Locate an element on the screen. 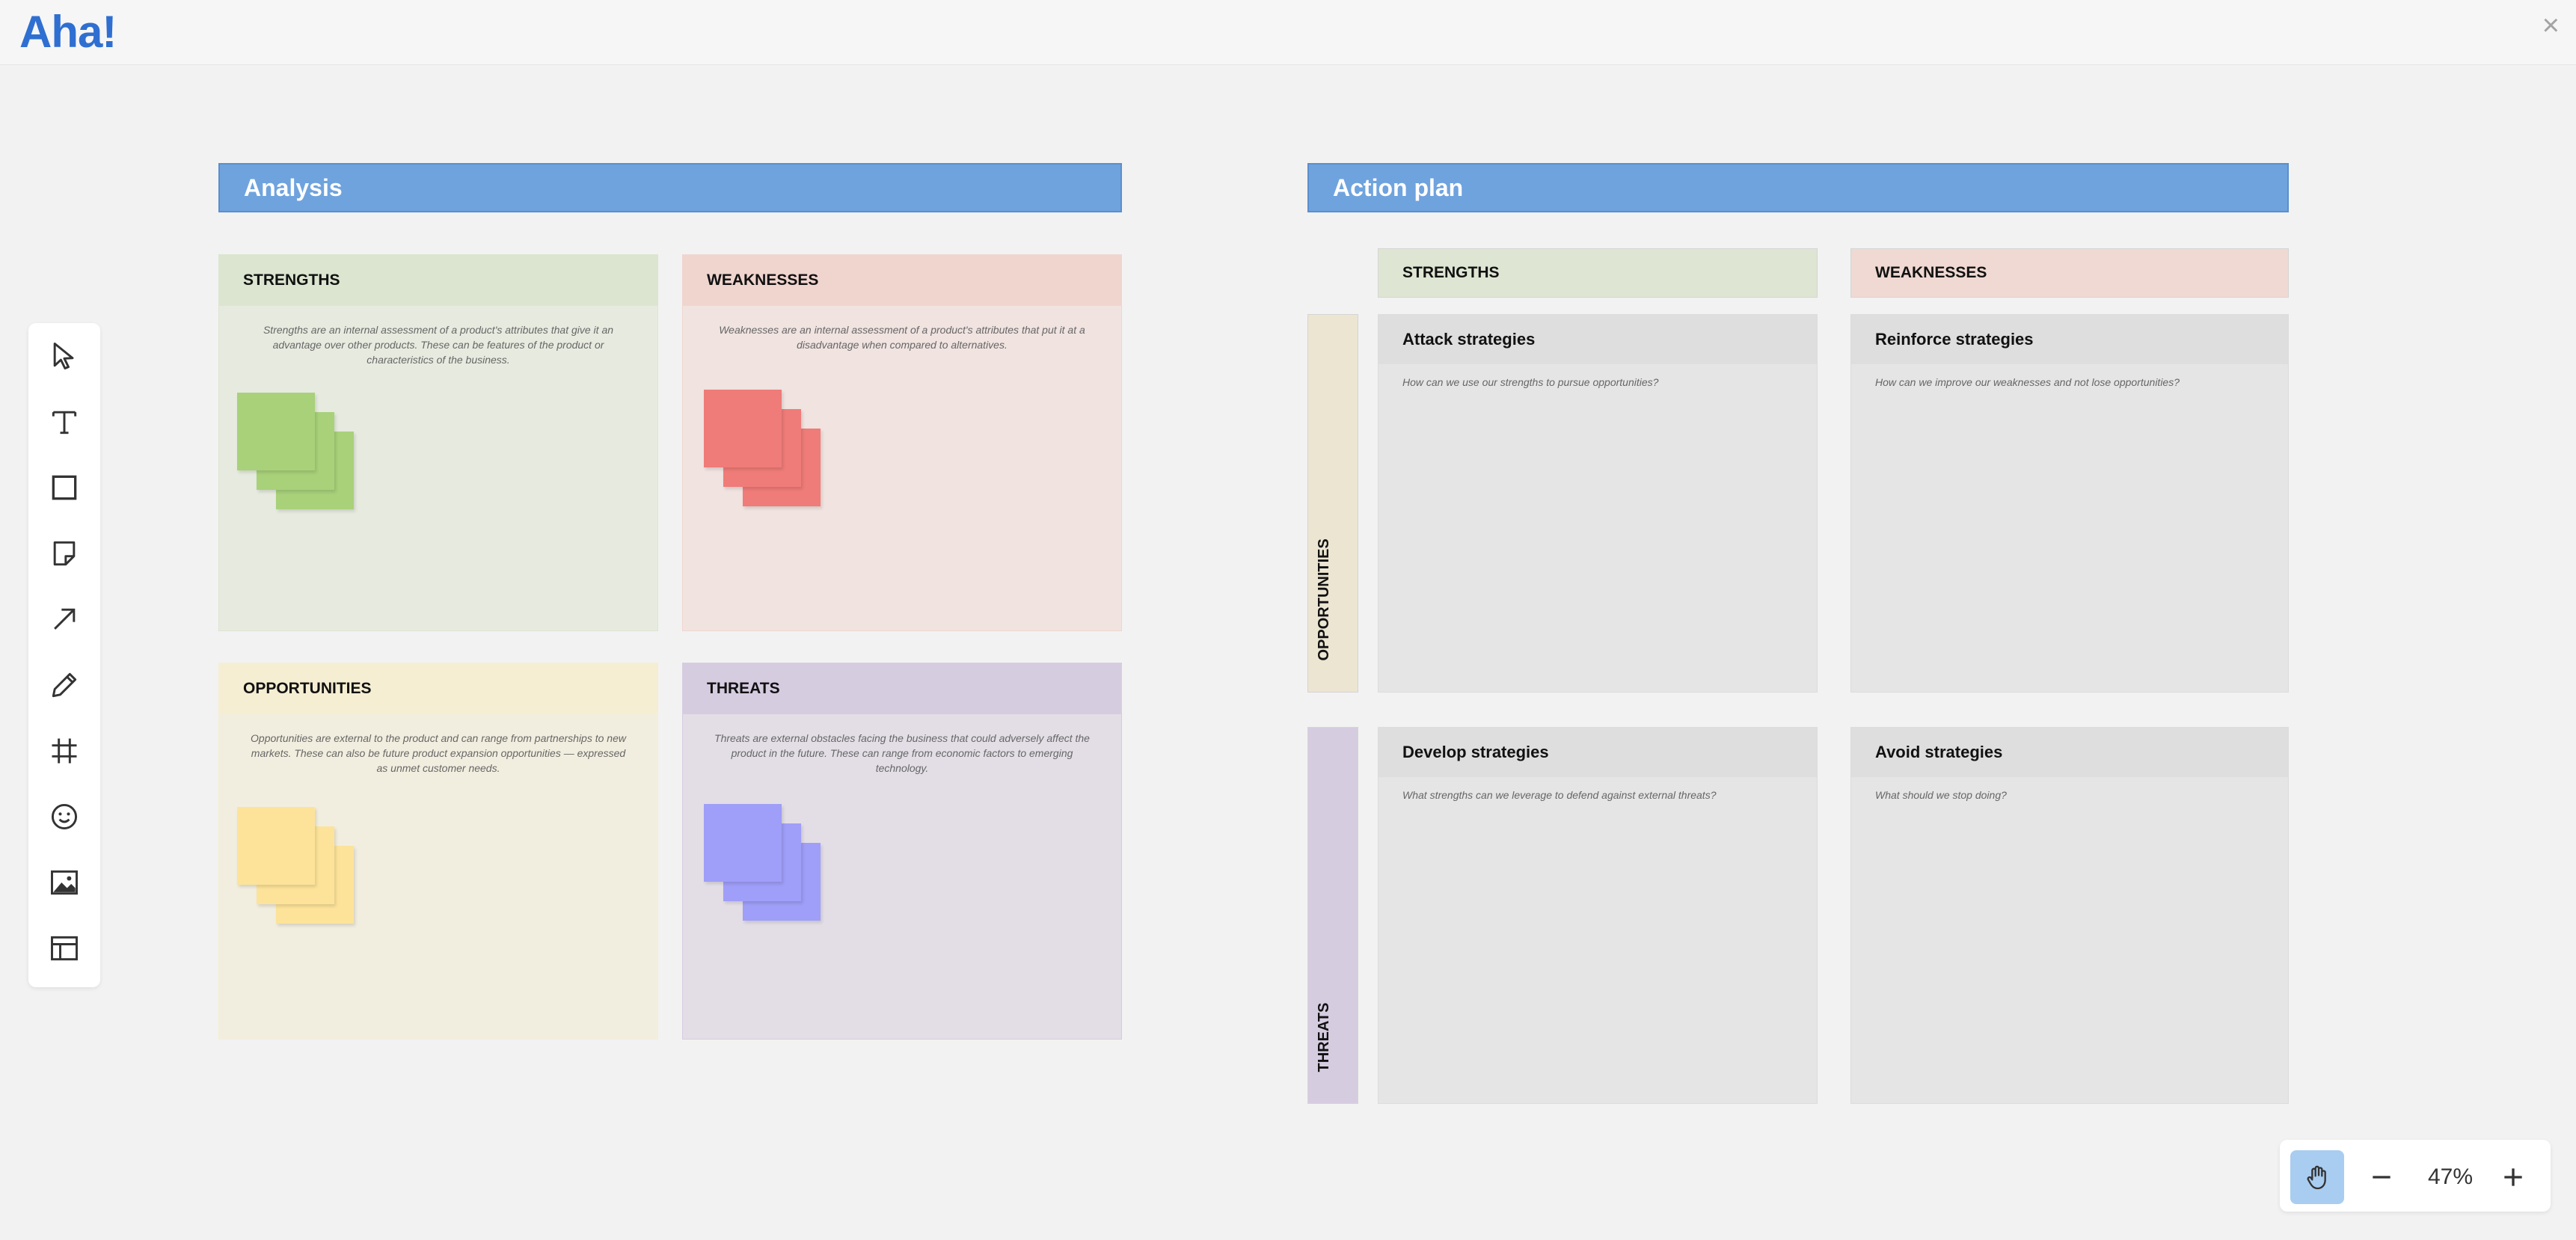  quadrant-title: OPPORTUNITIES is located at coordinates (438, 688).